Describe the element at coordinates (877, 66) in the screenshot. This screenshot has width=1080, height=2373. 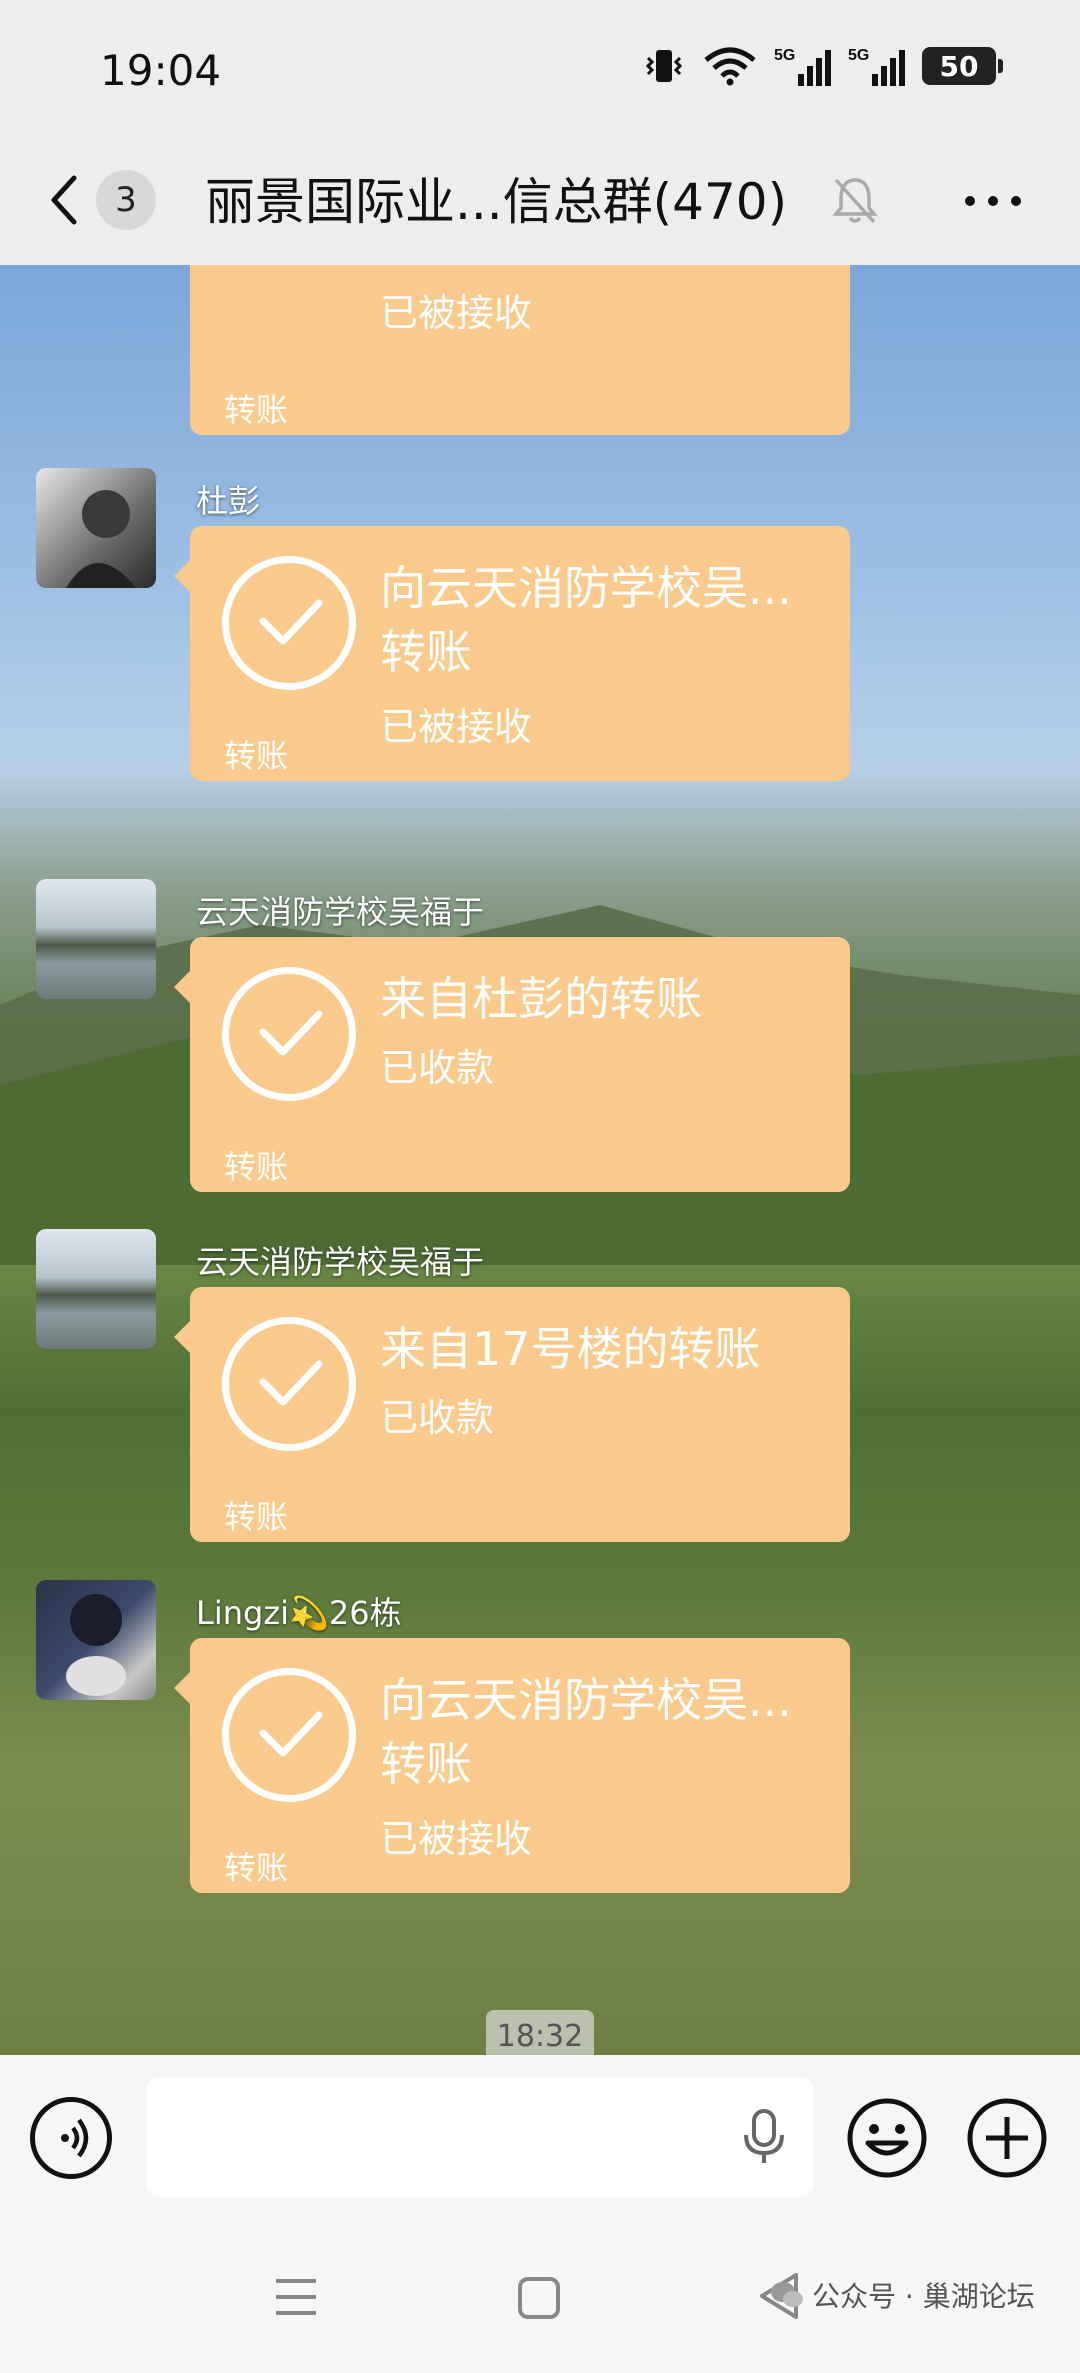
I see `signal-5g-icon-2: 5G` at that location.